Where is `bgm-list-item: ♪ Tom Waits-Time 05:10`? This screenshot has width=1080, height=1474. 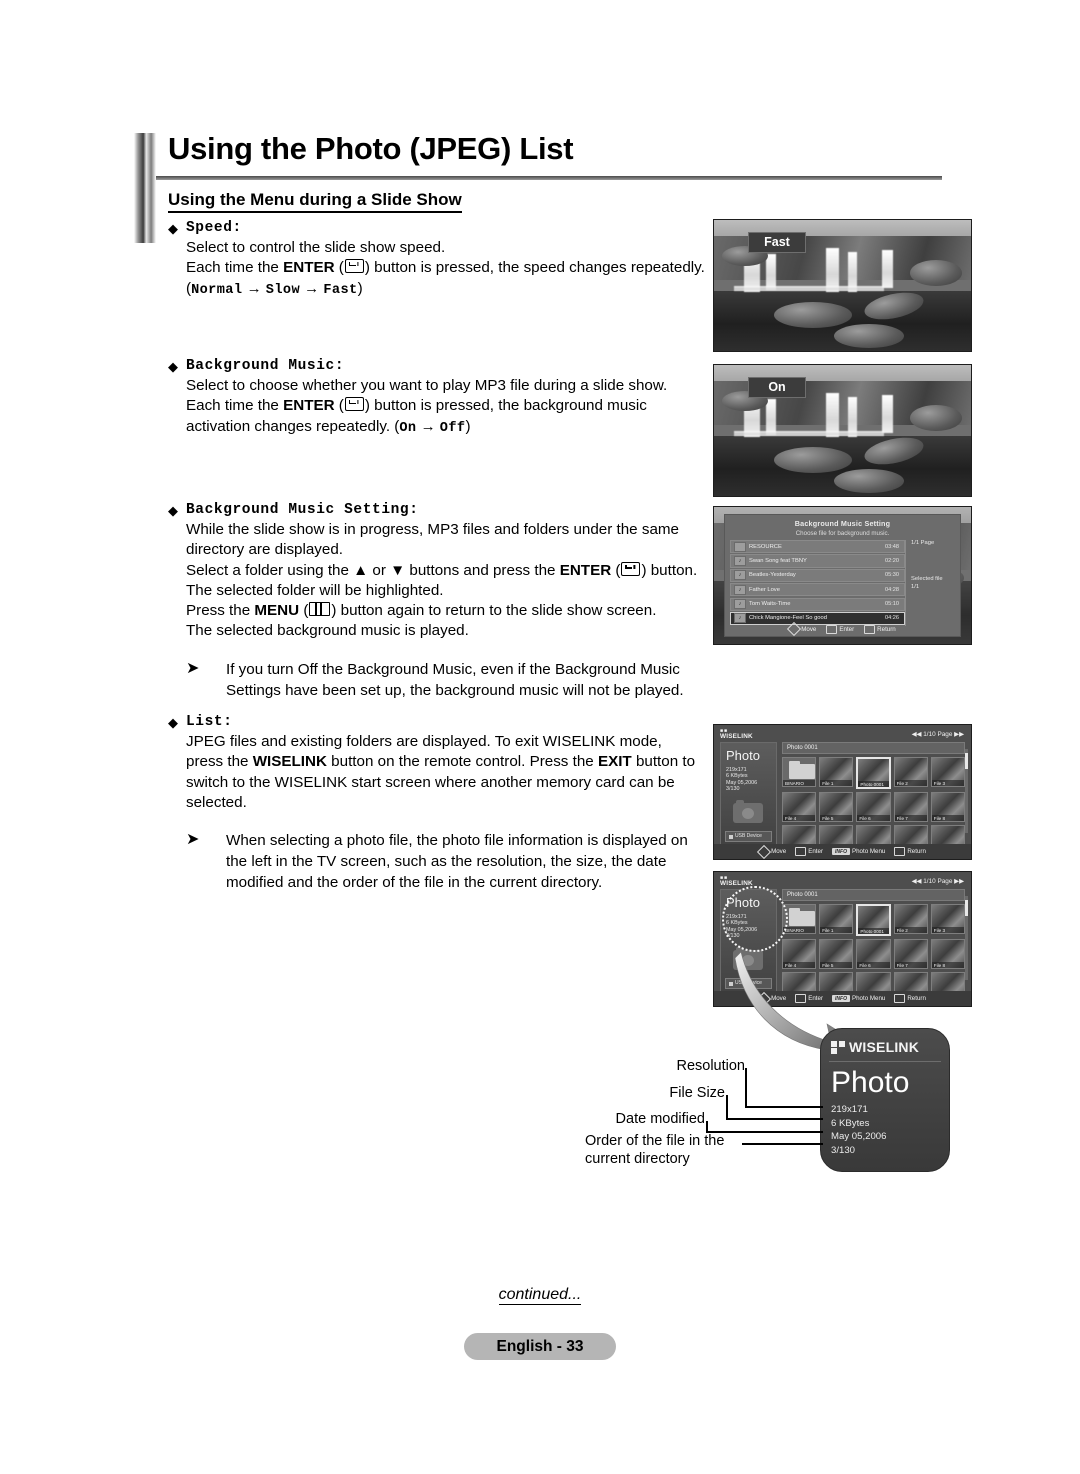 bgm-list-item: ♪ Tom Waits-Time 05:10 is located at coordinates (817, 604).